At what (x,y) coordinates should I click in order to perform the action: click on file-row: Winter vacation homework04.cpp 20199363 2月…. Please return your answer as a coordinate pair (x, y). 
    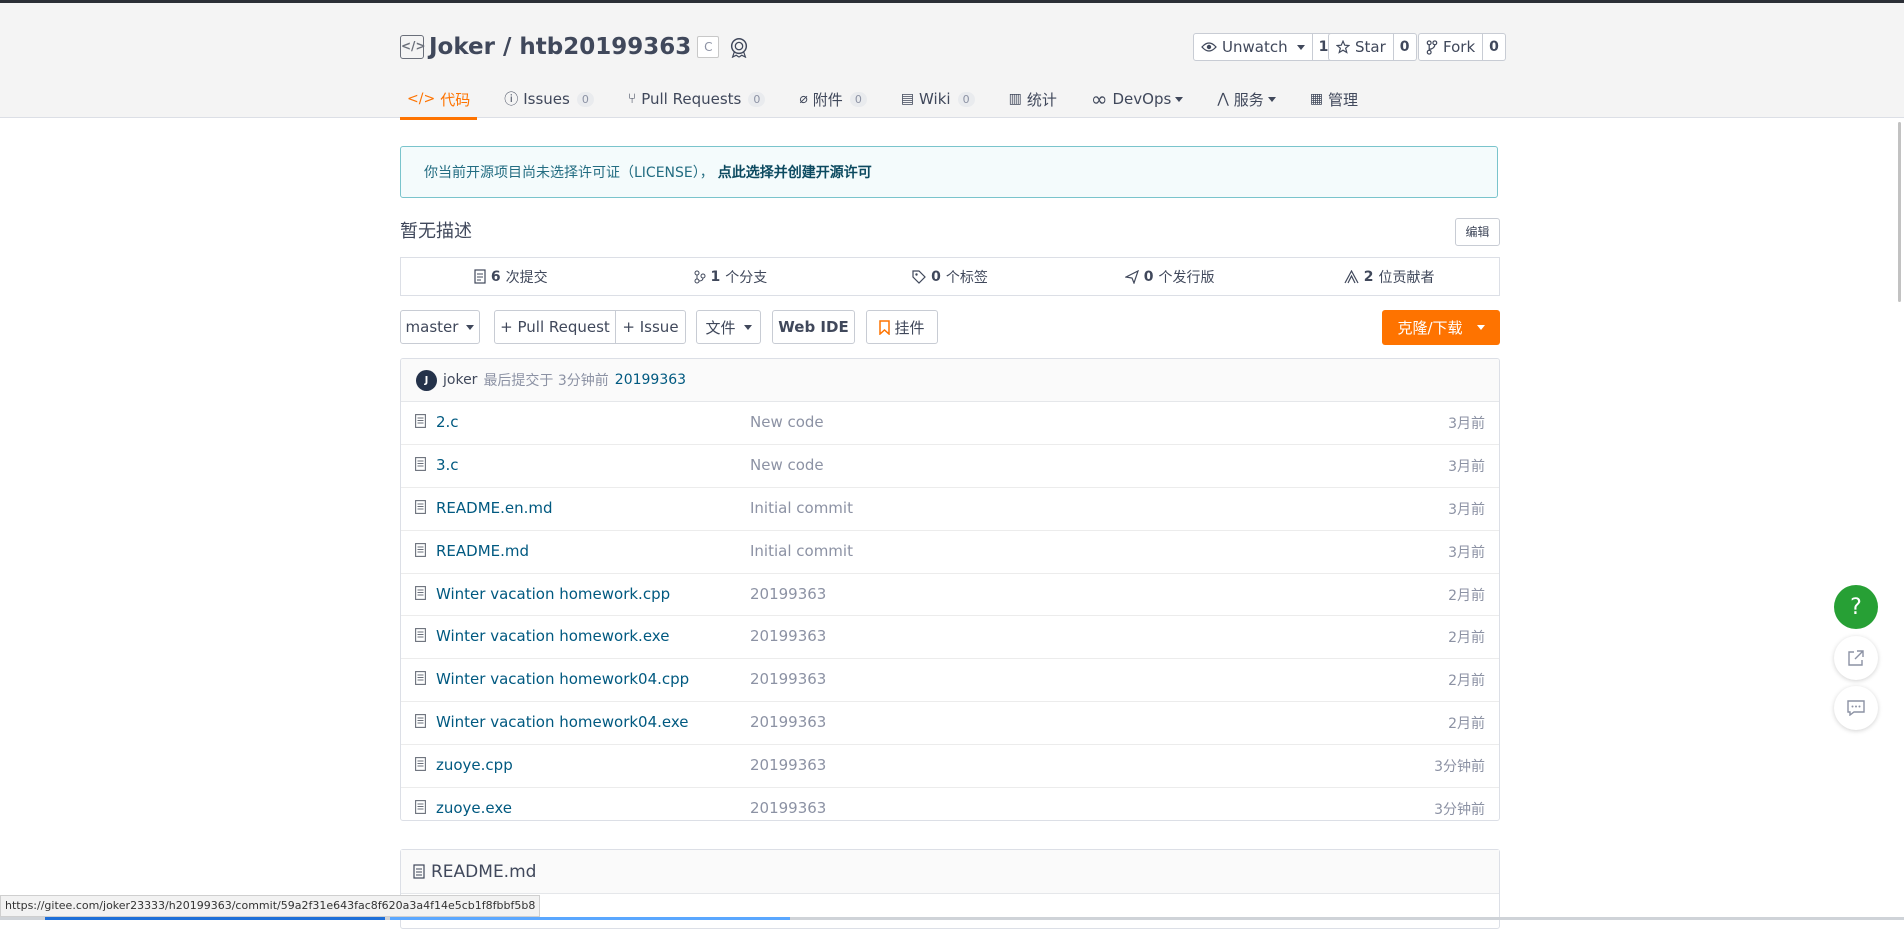
    Looking at the image, I should click on (950, 681).